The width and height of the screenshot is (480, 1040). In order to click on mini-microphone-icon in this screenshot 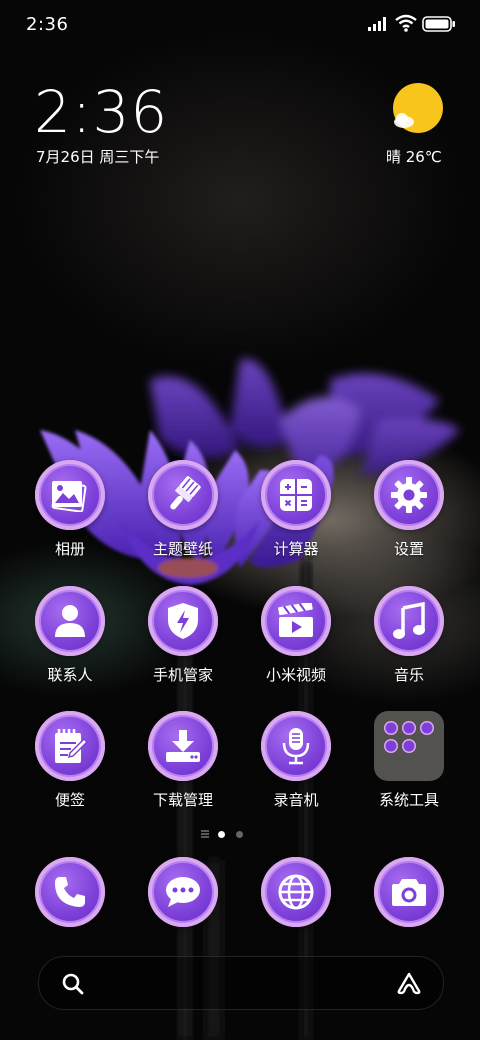, I will do `click(427, 728)`.